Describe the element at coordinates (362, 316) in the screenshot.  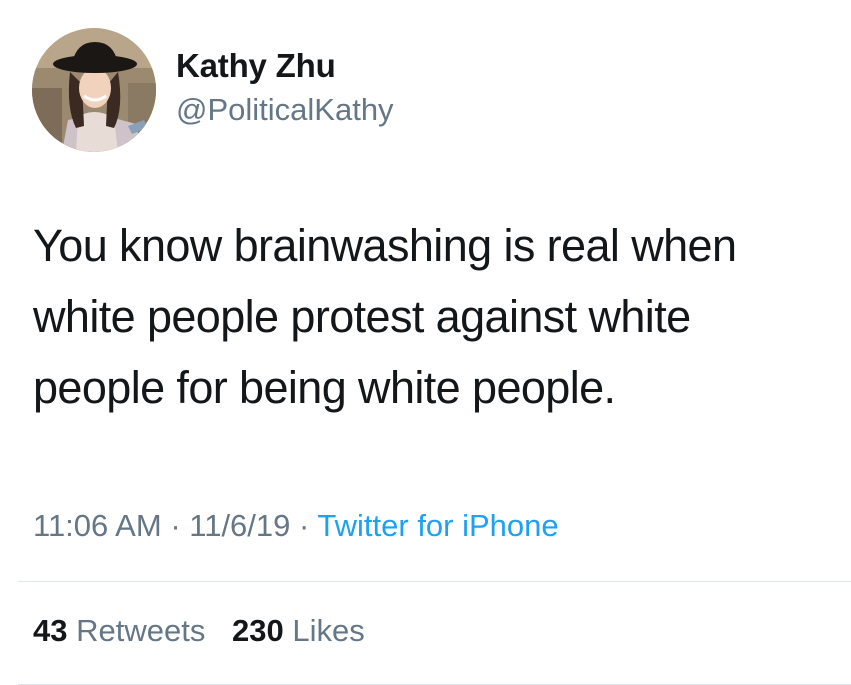
I see `tweet-text-line: white people protest against white` at that location.